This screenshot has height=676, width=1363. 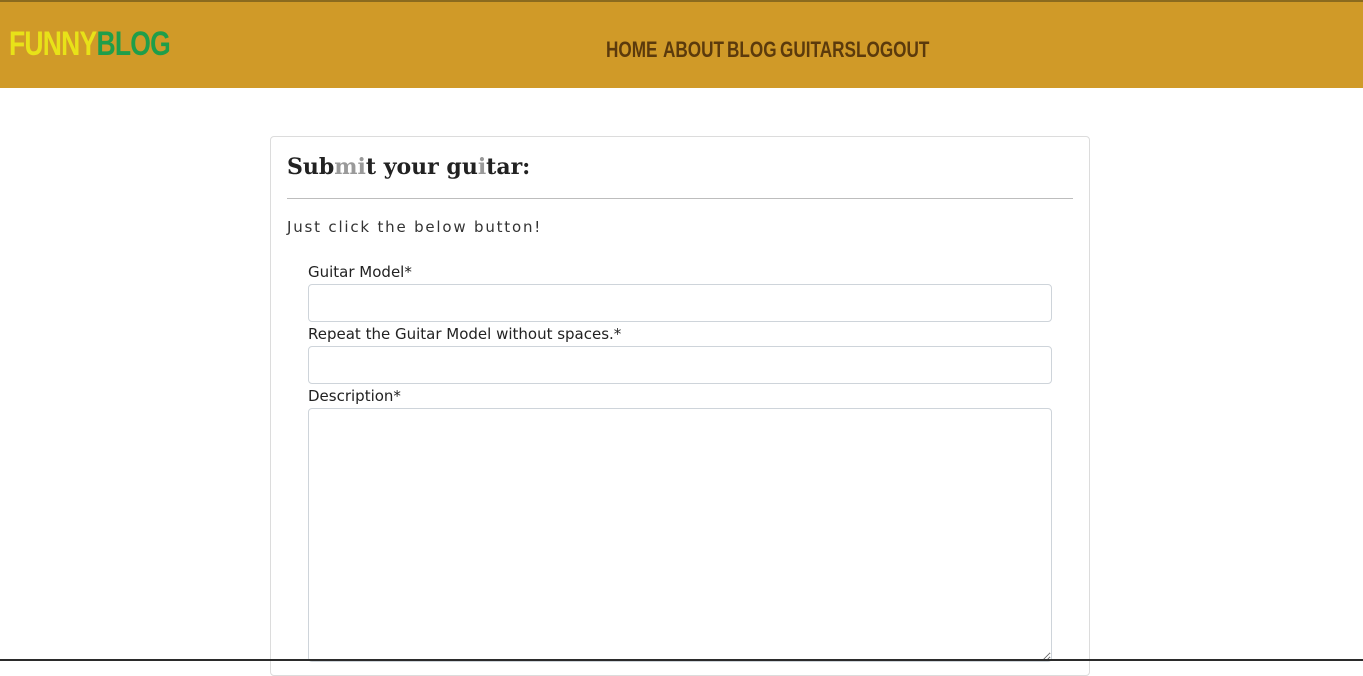 I want to click on guitar-slug-label: Repeat the Guitar Model without spaces.*, so click(x=465, y=334).